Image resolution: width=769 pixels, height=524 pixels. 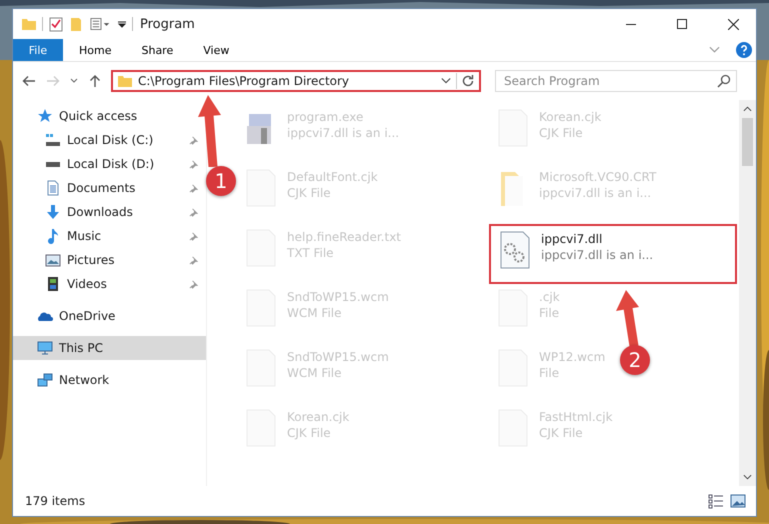 I want to click on search-field: Search Program, so click(x=616, y=81).